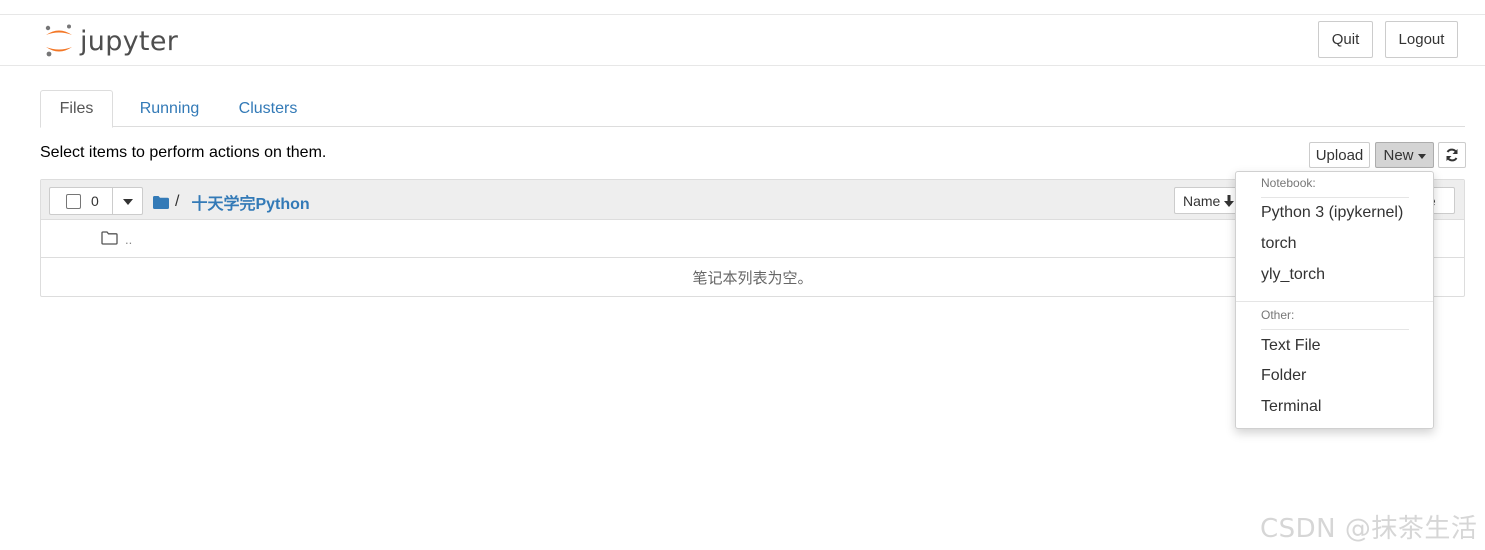  I want to click on folder-outline-icon, so click(109, 238).